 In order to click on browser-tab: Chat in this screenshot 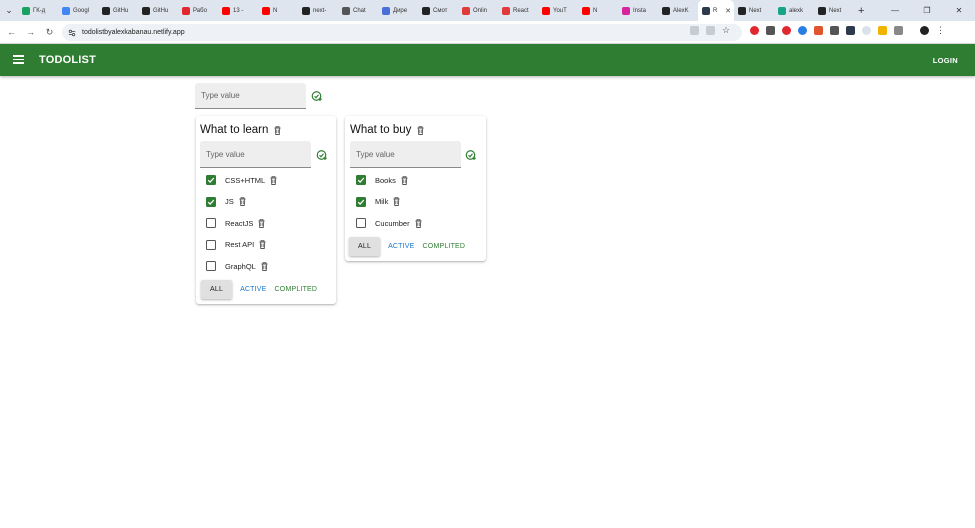, I will do `click(358, 10)`.